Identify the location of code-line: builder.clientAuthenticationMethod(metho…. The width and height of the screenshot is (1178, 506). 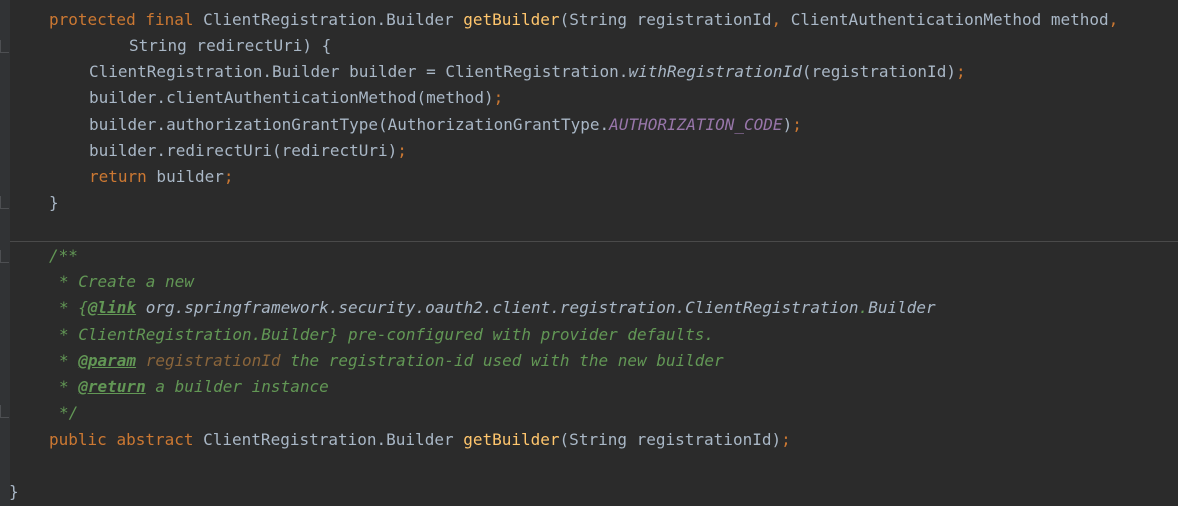
(296, 98).